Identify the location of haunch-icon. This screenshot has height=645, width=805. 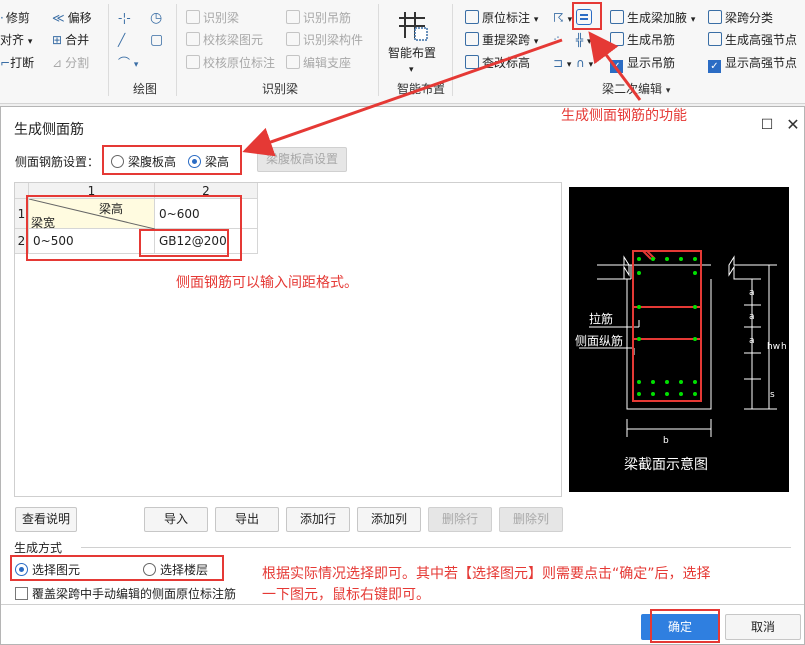
(617, 17).